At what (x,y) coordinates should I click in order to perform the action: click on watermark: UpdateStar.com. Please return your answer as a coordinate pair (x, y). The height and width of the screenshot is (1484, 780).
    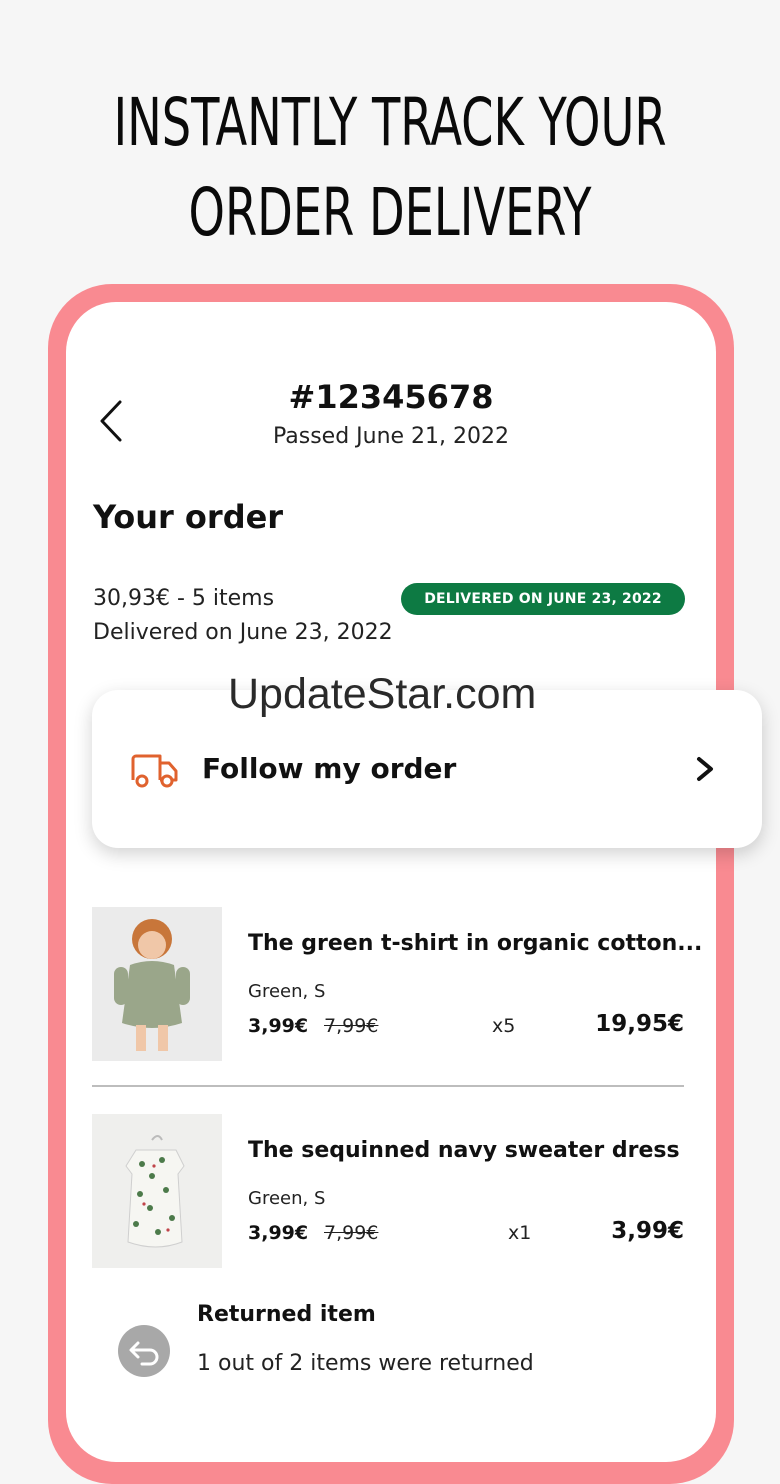
    Looking at the image, I should click on (382, 694).